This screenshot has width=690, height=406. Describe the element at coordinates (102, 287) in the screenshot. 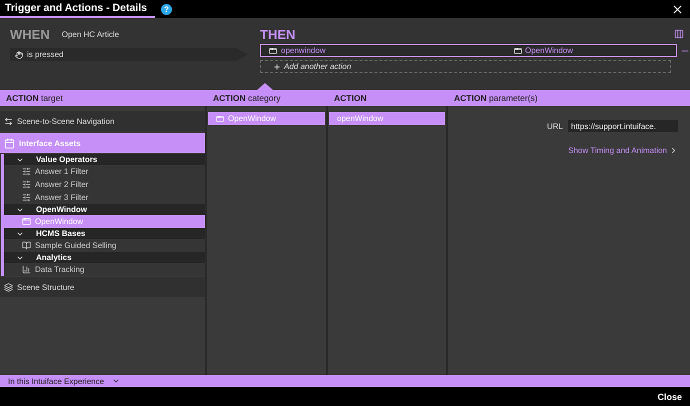

I see `target-item: Scene Structure` at that location.